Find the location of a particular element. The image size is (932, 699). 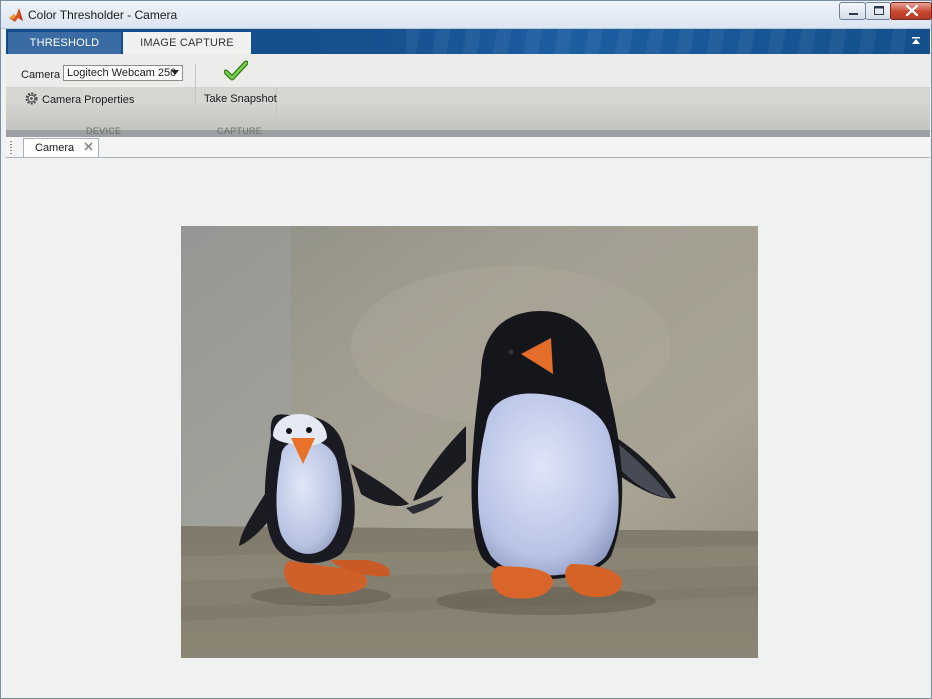

document-tab-camera: Camera is located at coordinates (61, 147).